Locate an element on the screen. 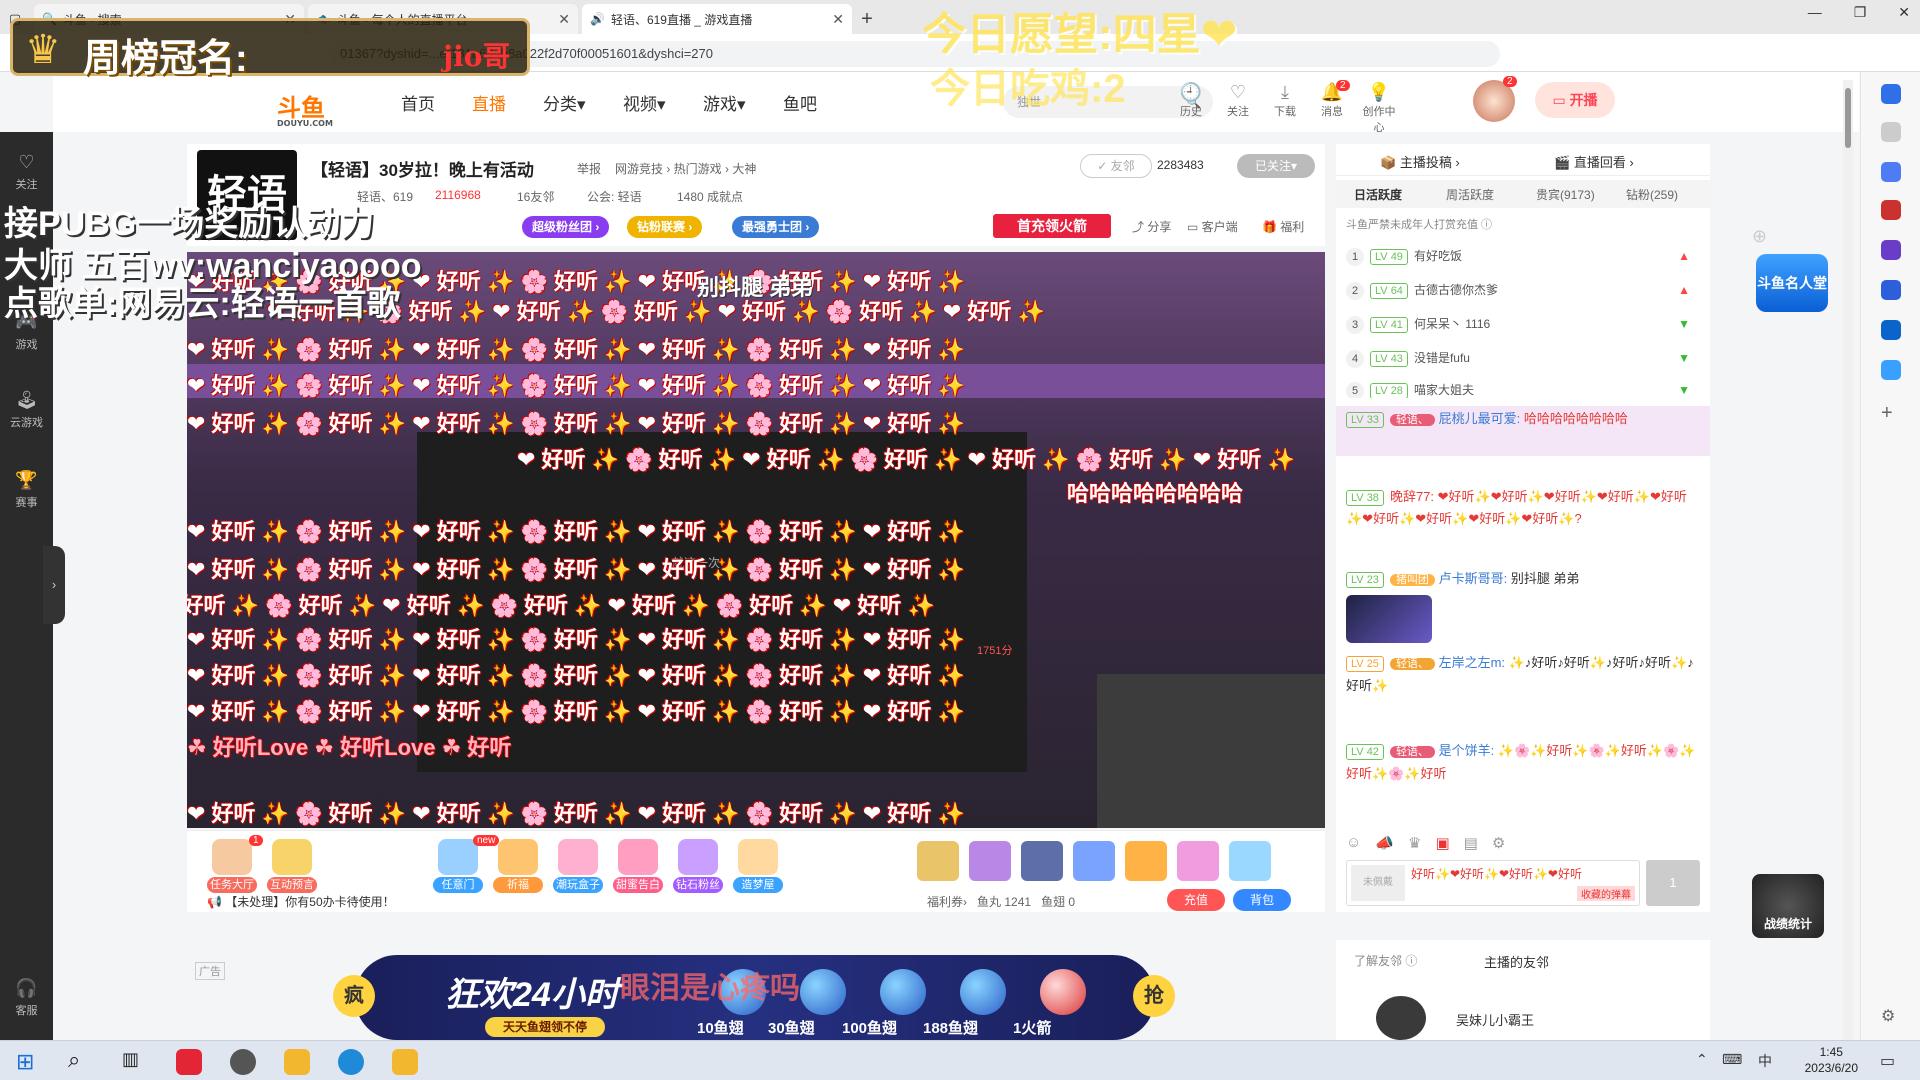 Image resolution: width=1920 pixels, height=1080 pixels. keyboard-icon: ⌨ is located at coordinates (1732, 1059).